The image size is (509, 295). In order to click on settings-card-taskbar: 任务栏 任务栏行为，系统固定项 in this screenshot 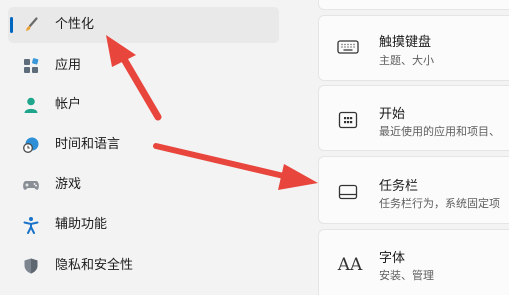, I will do `click(413, 190)`.